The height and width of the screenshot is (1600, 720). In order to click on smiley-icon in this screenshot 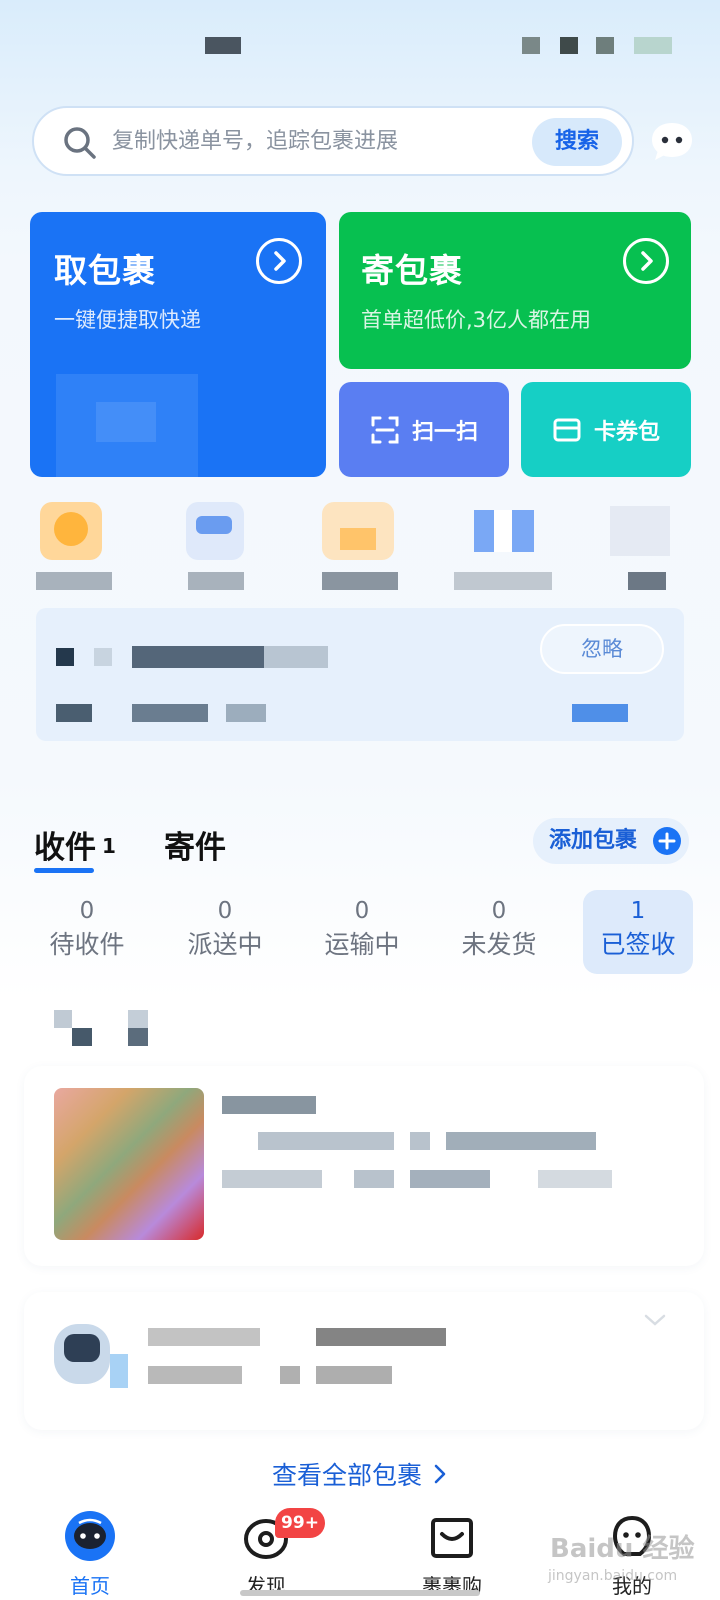, I will do `click(71, 529)`.